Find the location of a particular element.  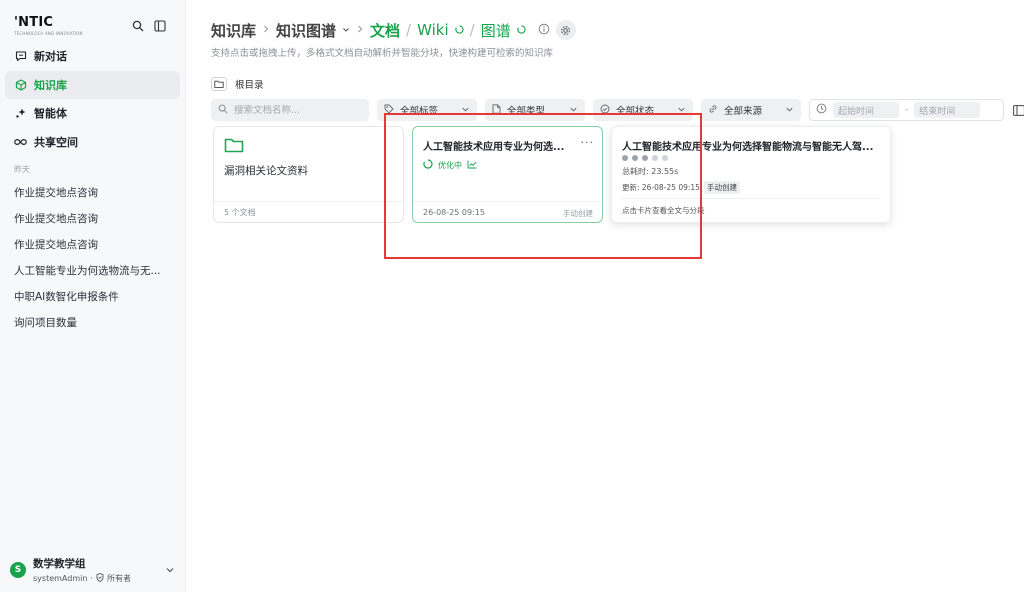

source-filter-value: 全部来源 is located at coordinates (743, 111).